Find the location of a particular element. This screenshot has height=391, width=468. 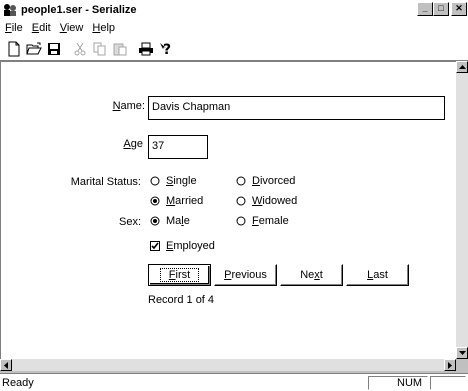

radio-married: Married is located at coordinates (176, 201).